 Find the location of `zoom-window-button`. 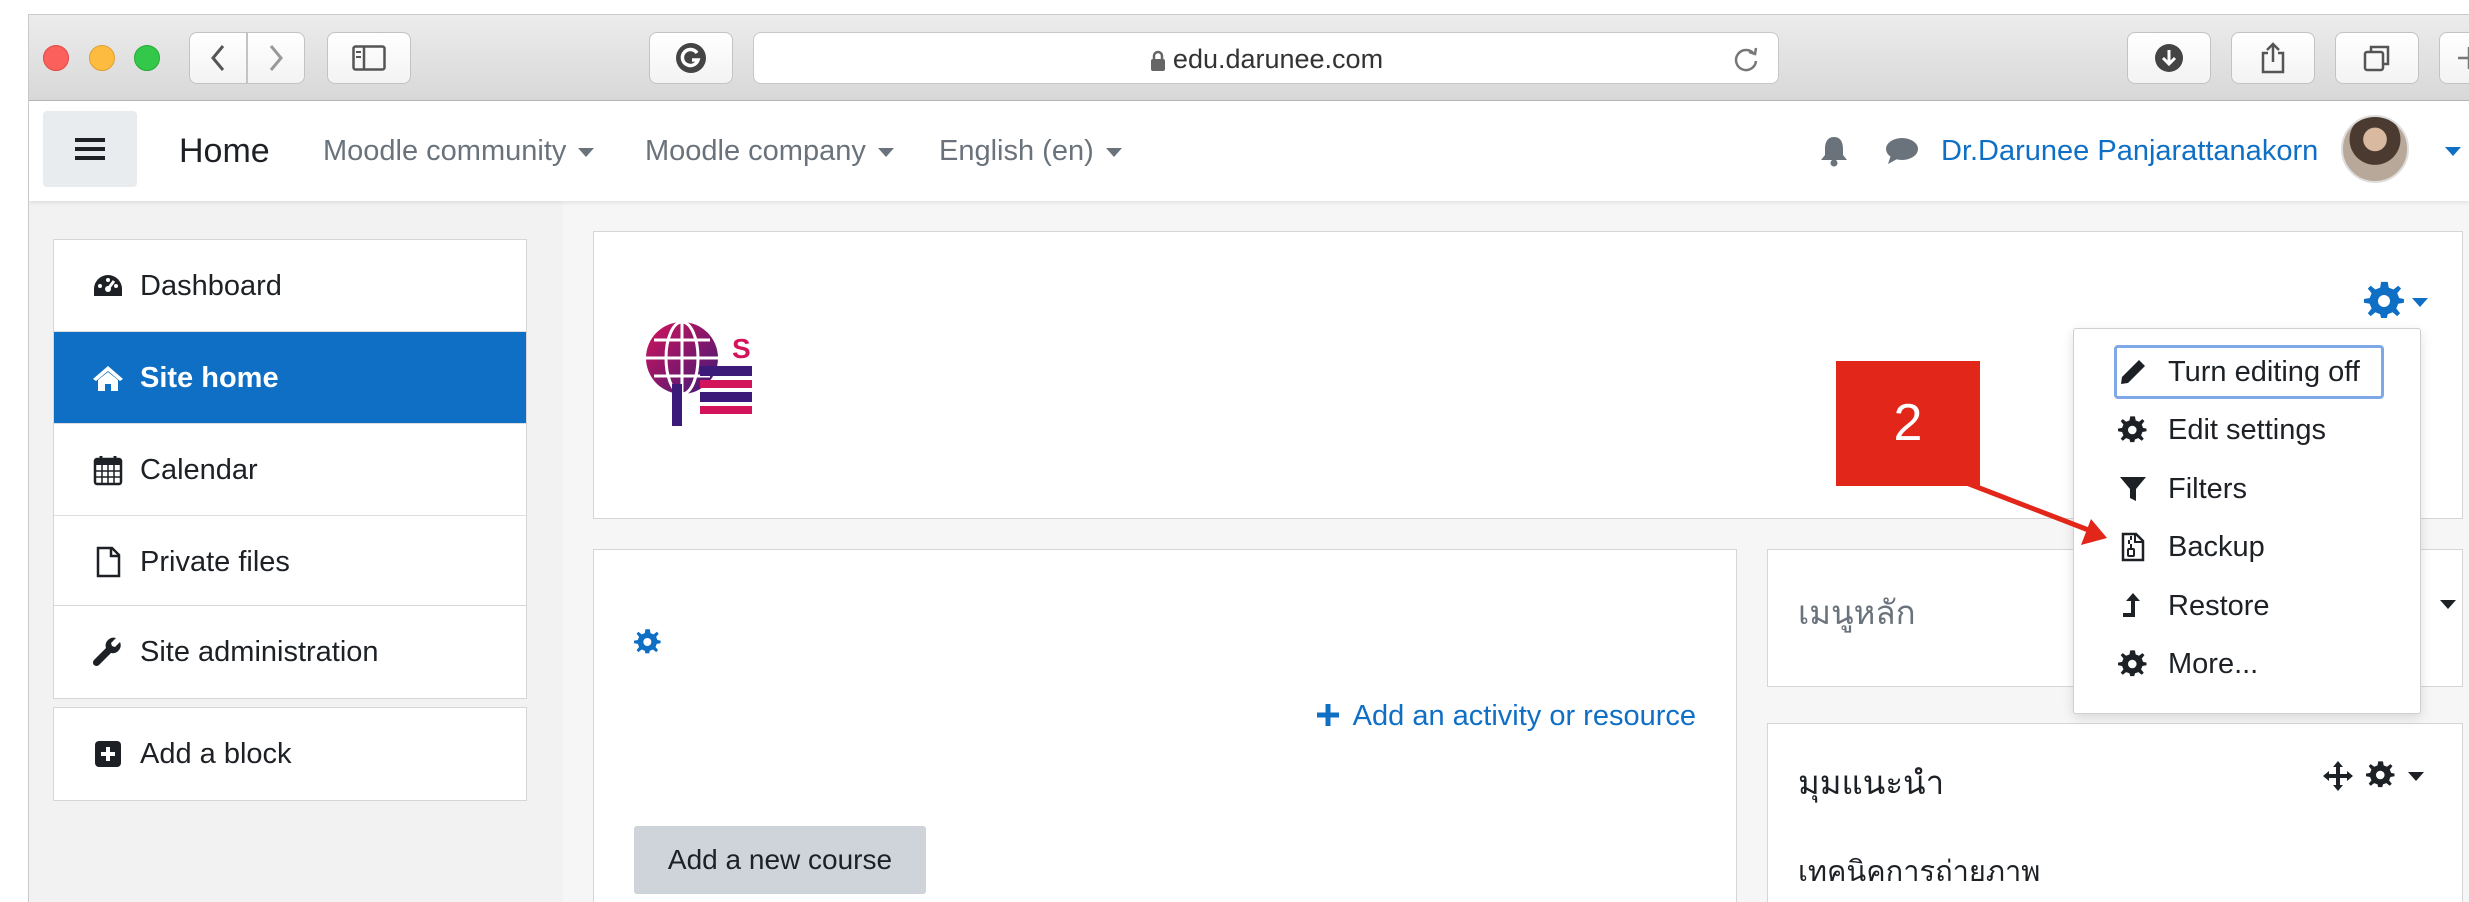

zoom-window-button is located at coordinates (147, 58).